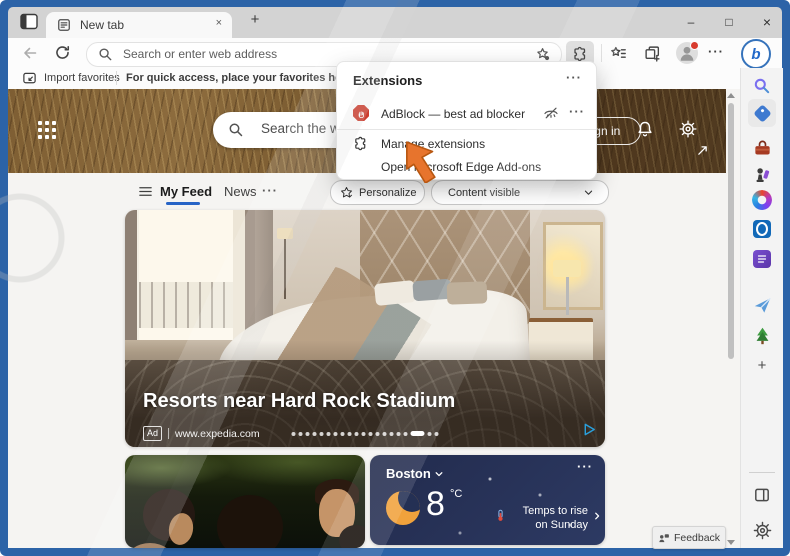 The height and width of the screenshot is (556, 790). I want to click on feed-menu-icon, so click(145, 191).